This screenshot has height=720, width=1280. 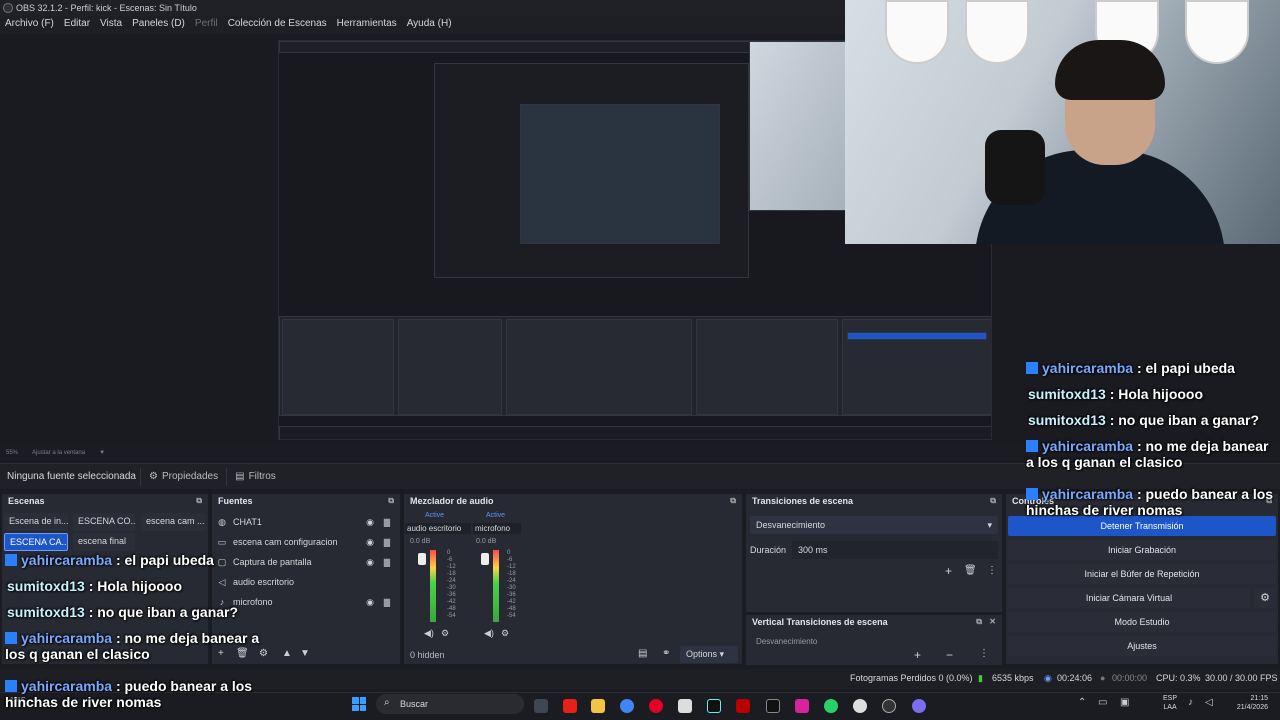 I want to click on source-label: CHAT1, so click(x=247, y=522).